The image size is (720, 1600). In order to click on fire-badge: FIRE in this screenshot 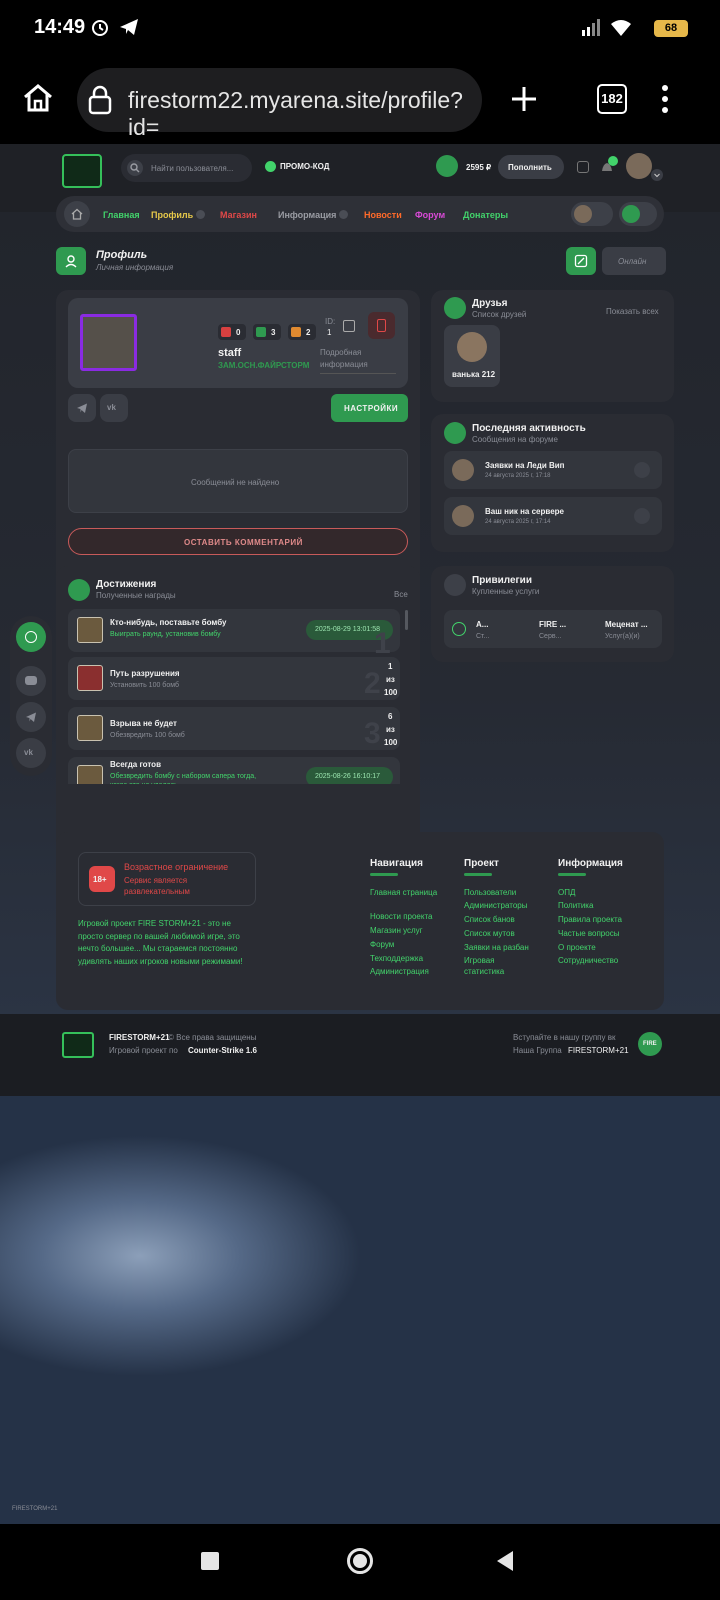, I will do `click(650, 1044)`.